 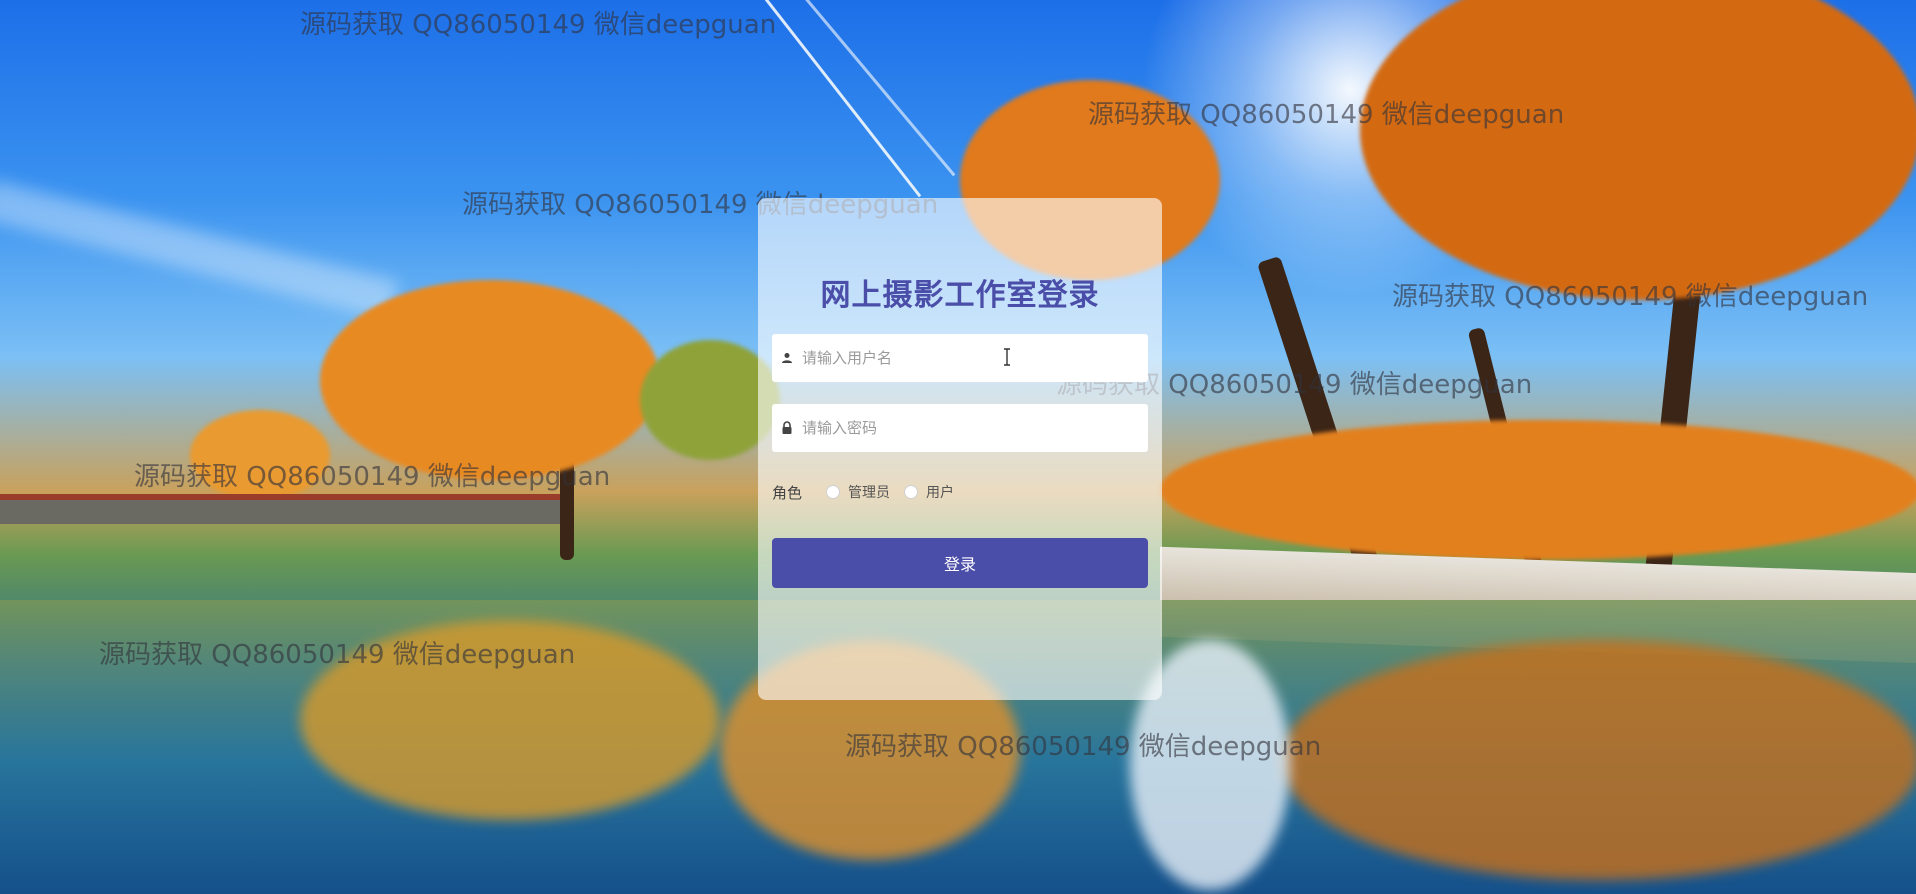 What do you see at coordinates (960, 295) in the screenshot?
I see `login-title: 网上摄影工作室登录` at bounding box center [960, 295].